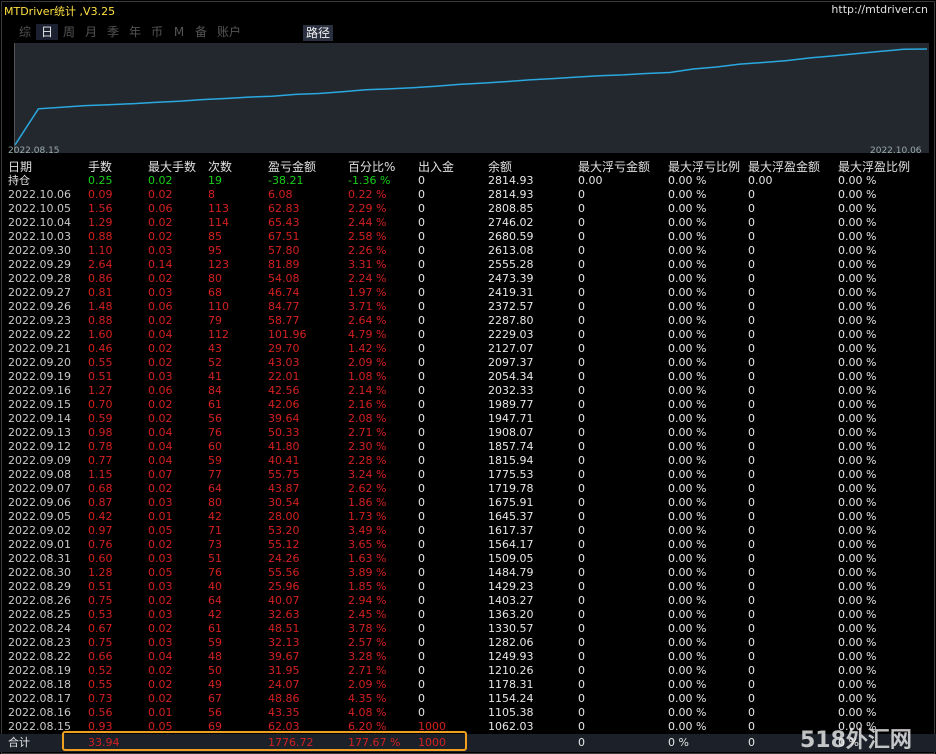  What do you see at coordinates (284, 474) in the screenshot?
I see `cell-盈亏金额: 55.75` at bounding box center [284, 474].